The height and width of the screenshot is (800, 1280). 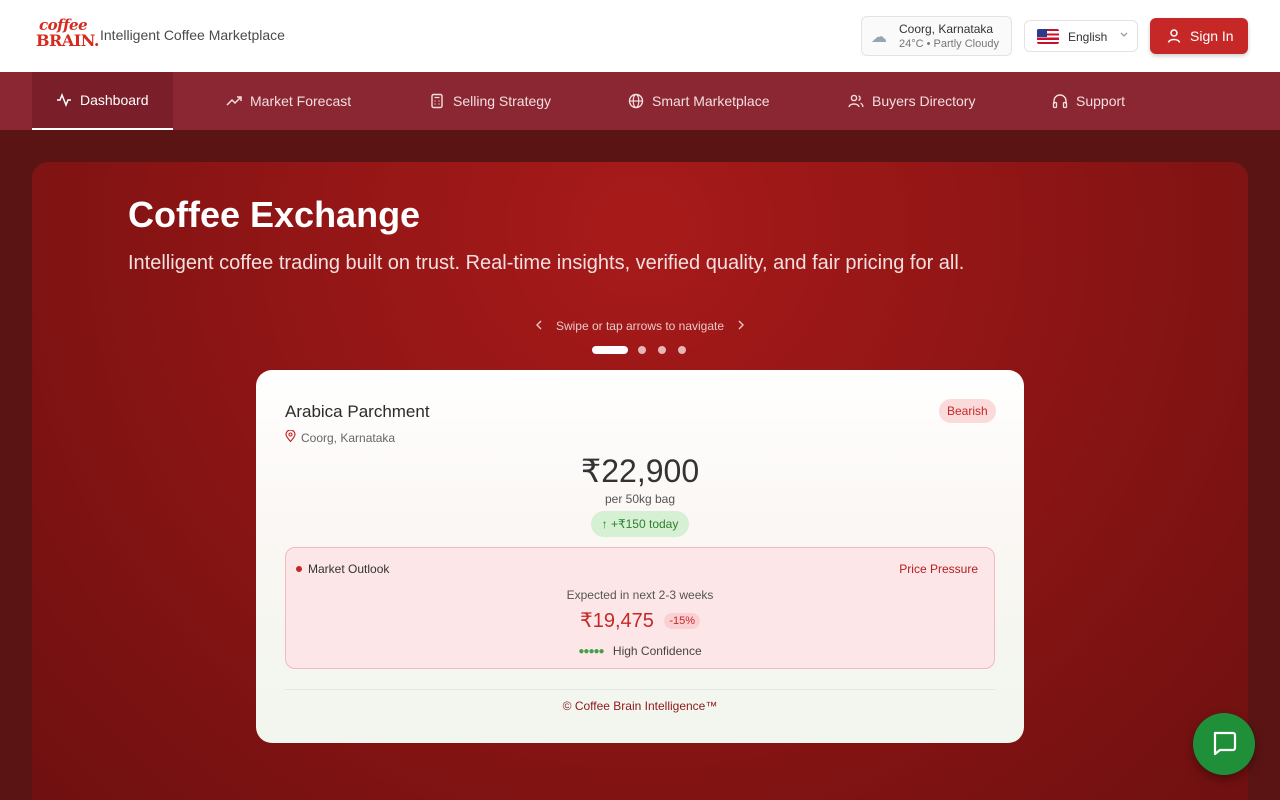 I want to click on chat-button, so click(x=1224, y=744).